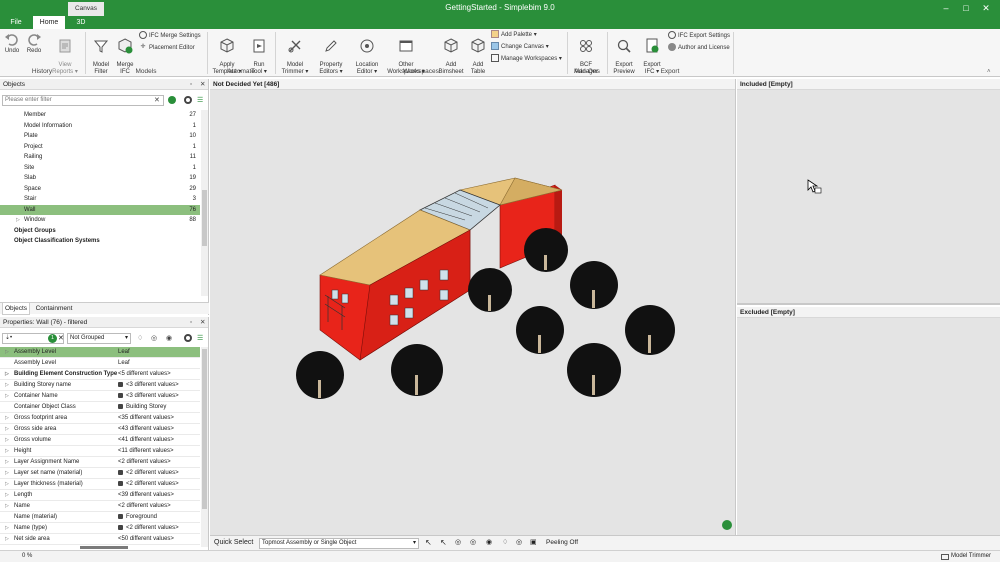  What do you see at coordinates (104, 547) in the screenshot?
I see `horizontal-scrollbar` at bounding box center [104, 547].